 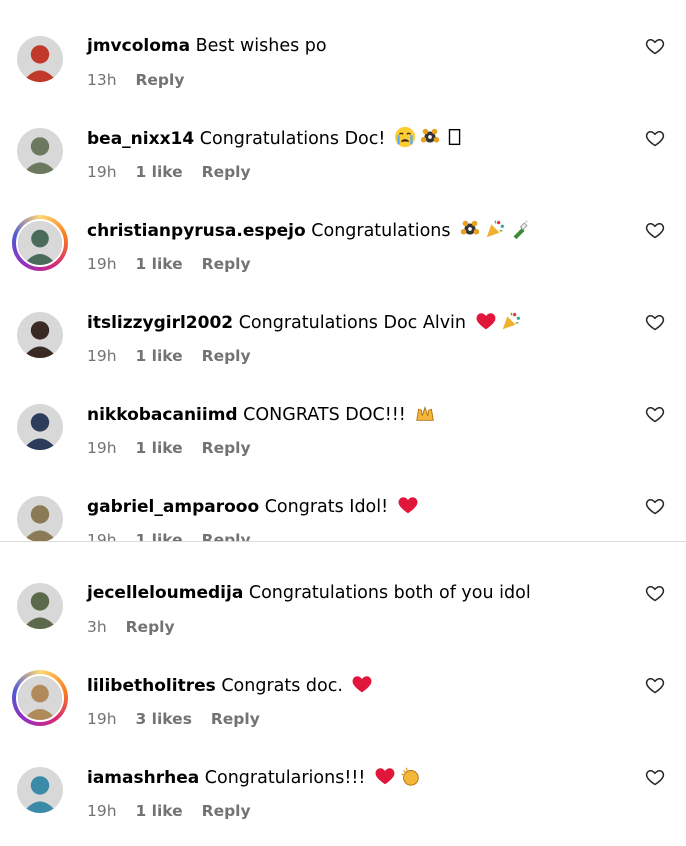 What do you see at coordinates (455, 137) in the screenshot?
I see `unknown-glyph` at bounding box center [455, 137].